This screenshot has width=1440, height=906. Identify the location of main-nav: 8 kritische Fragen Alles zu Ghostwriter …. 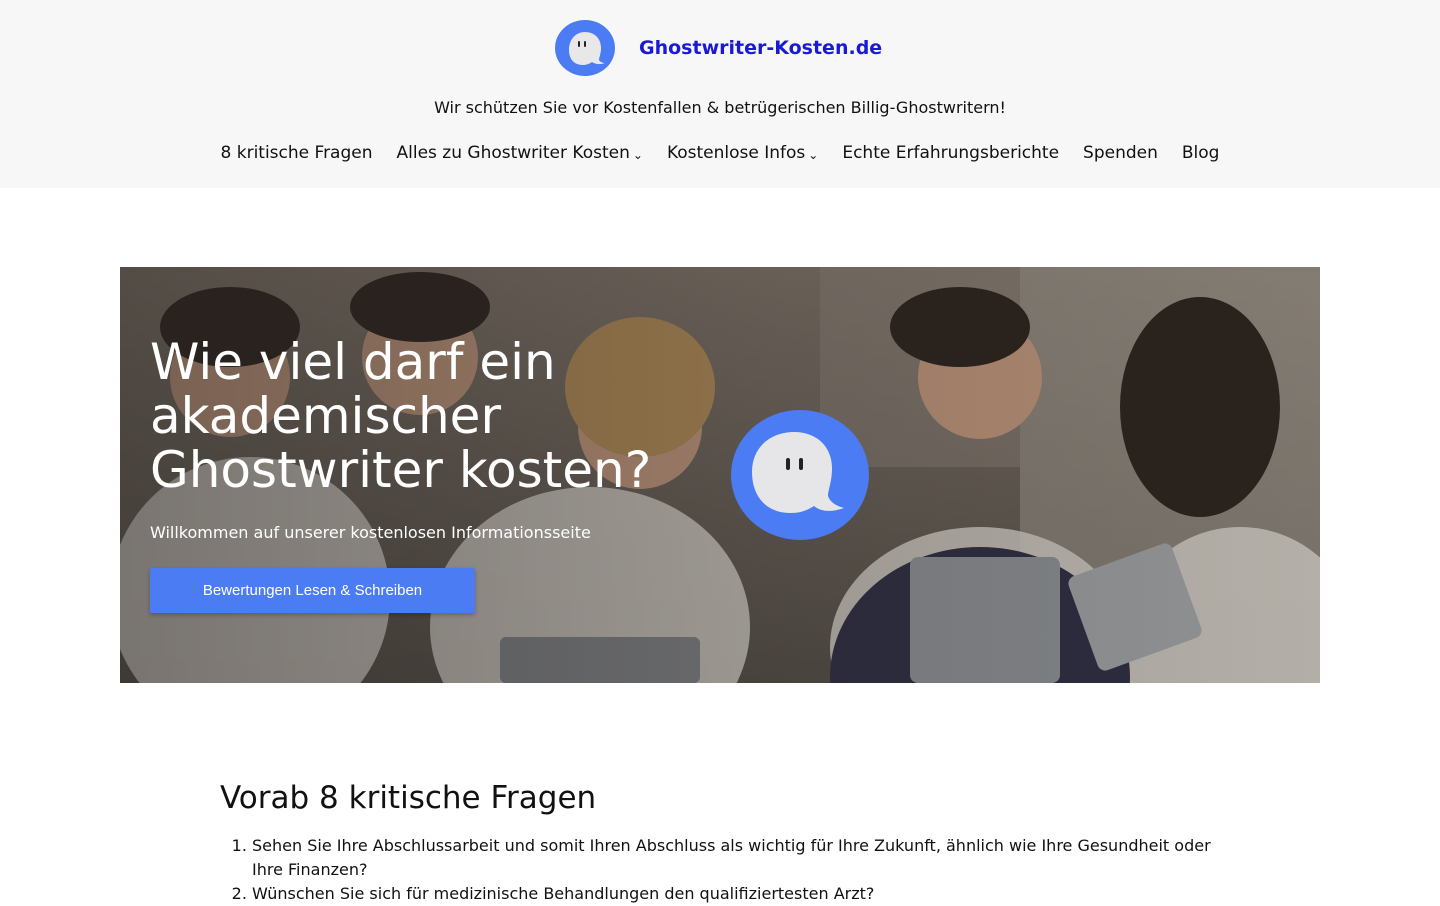
(720, 153).